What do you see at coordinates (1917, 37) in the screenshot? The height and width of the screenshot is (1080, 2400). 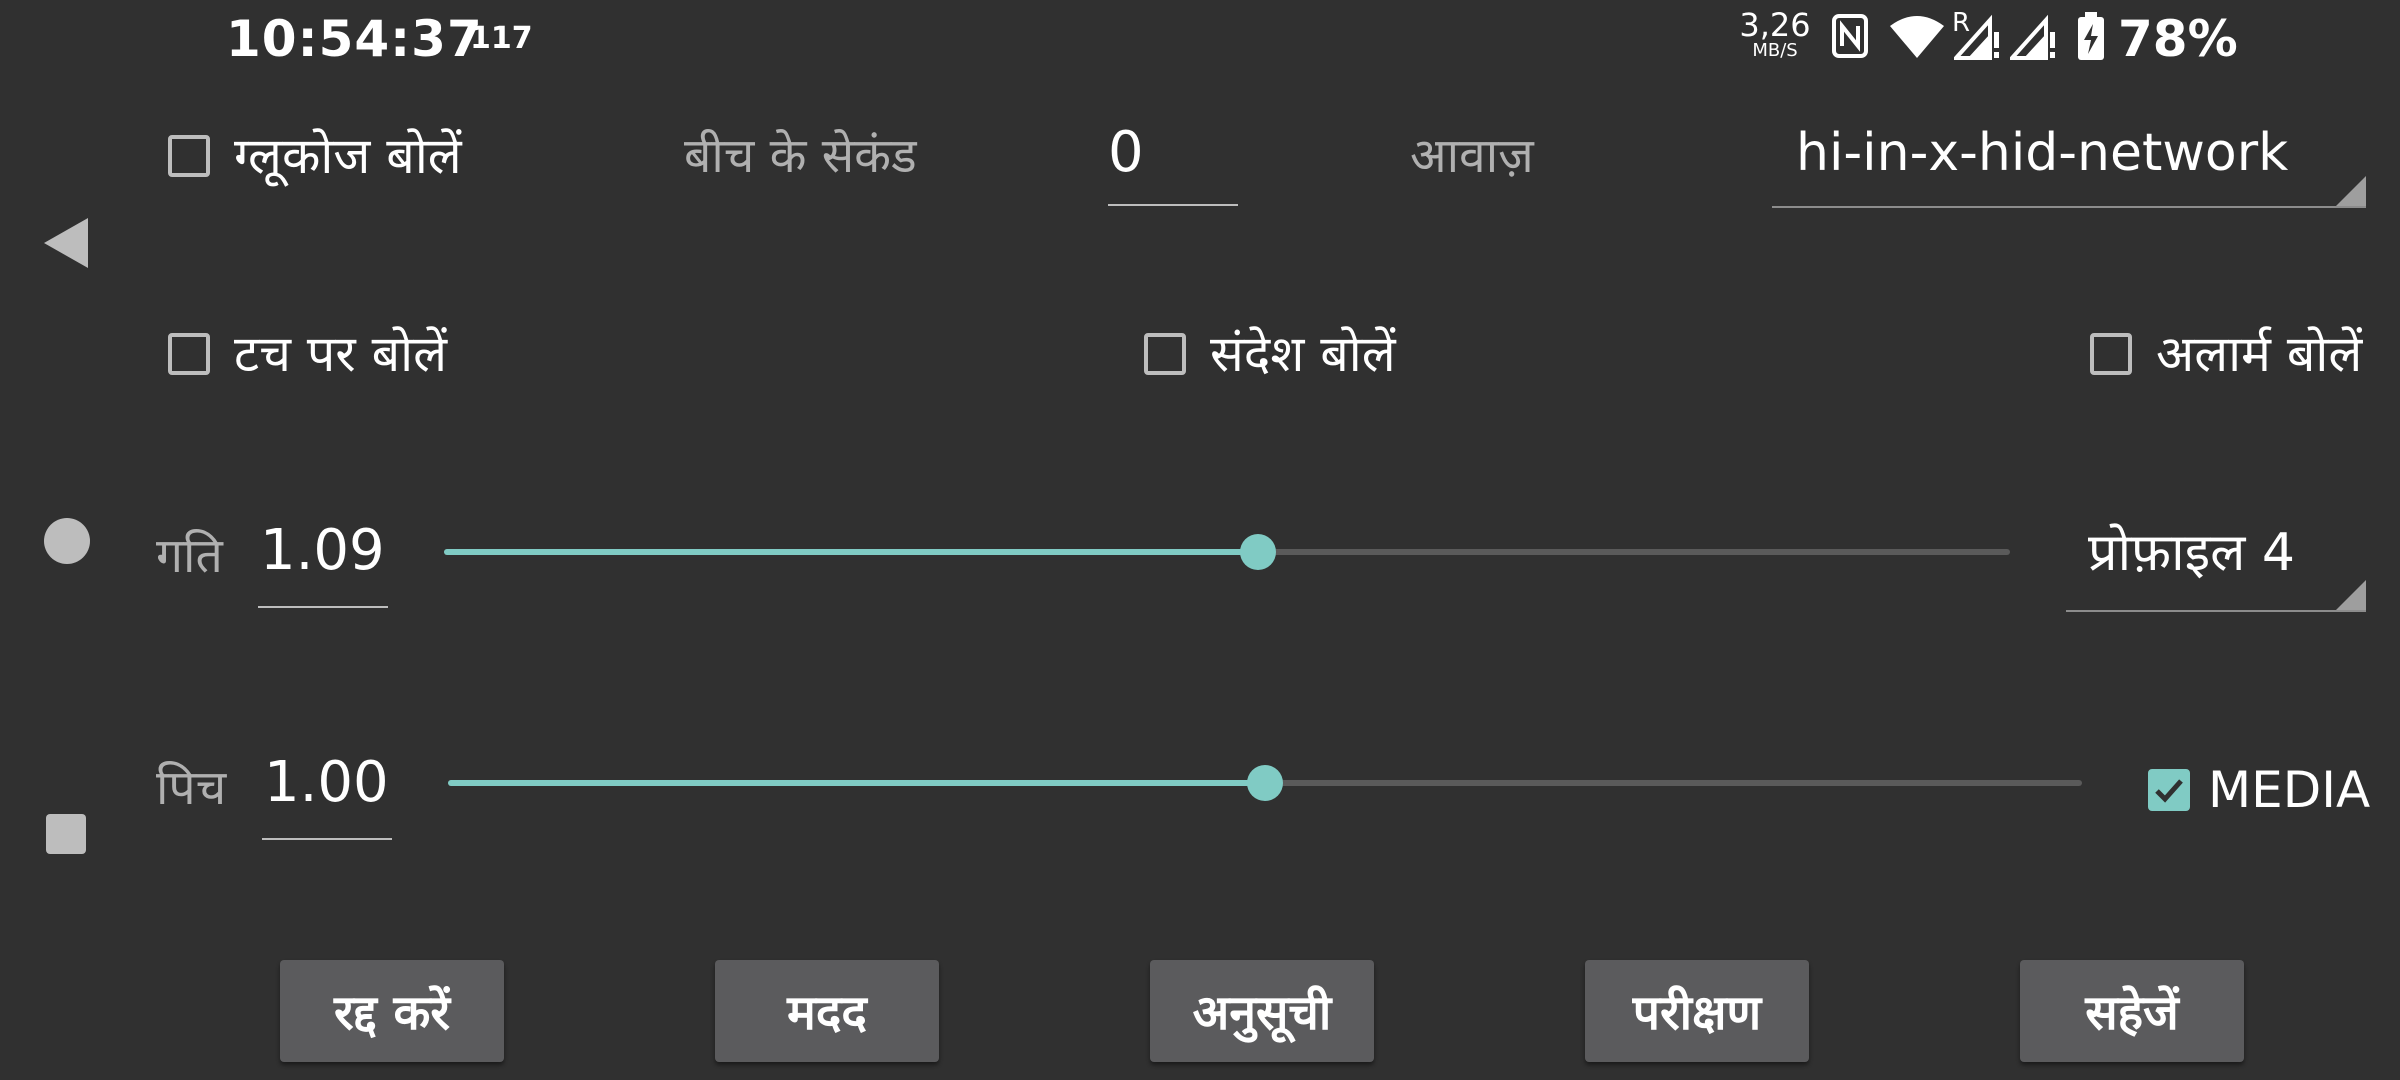 I see `wifi-icon` at bounding box center [1917, 37].